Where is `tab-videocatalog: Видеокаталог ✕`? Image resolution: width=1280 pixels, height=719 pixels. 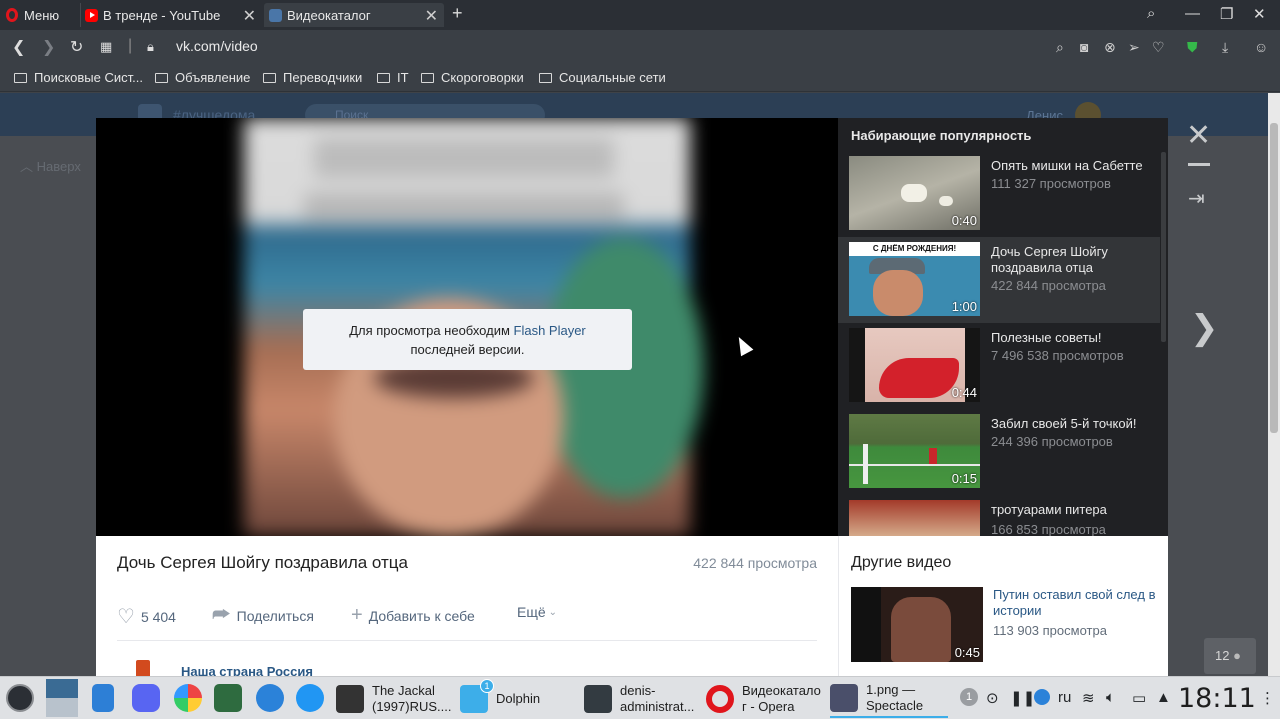
tab-videocatalog: Видеокаталог ✕ is located at coordinates (354, 15).